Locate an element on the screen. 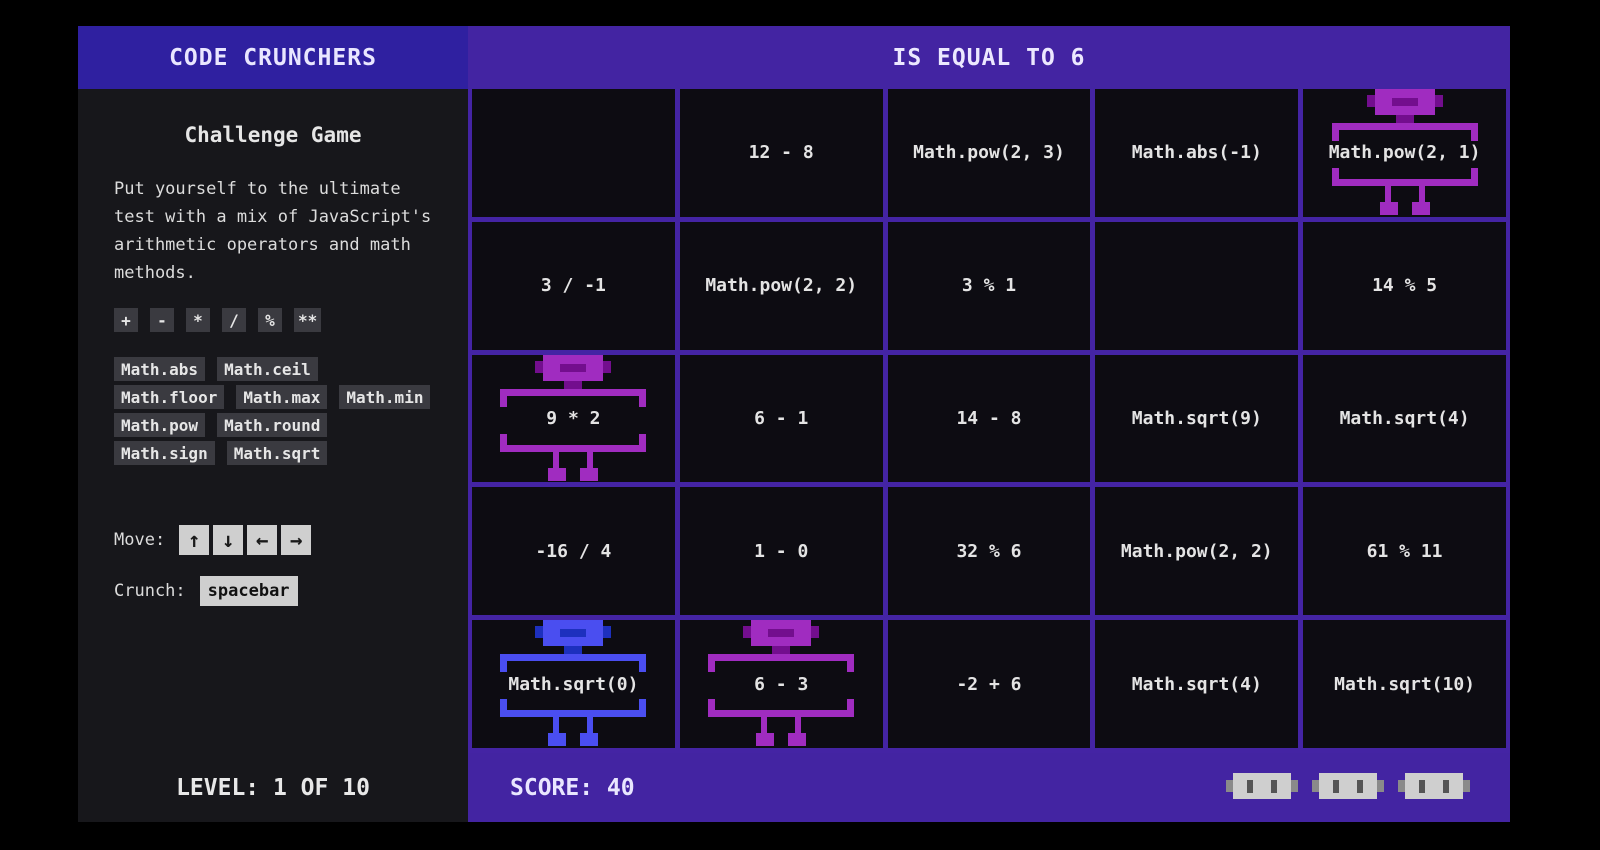 This screenshot has width=1600, height=850. board-cell: 14 % 5 is located at coordinates (1404, 285).